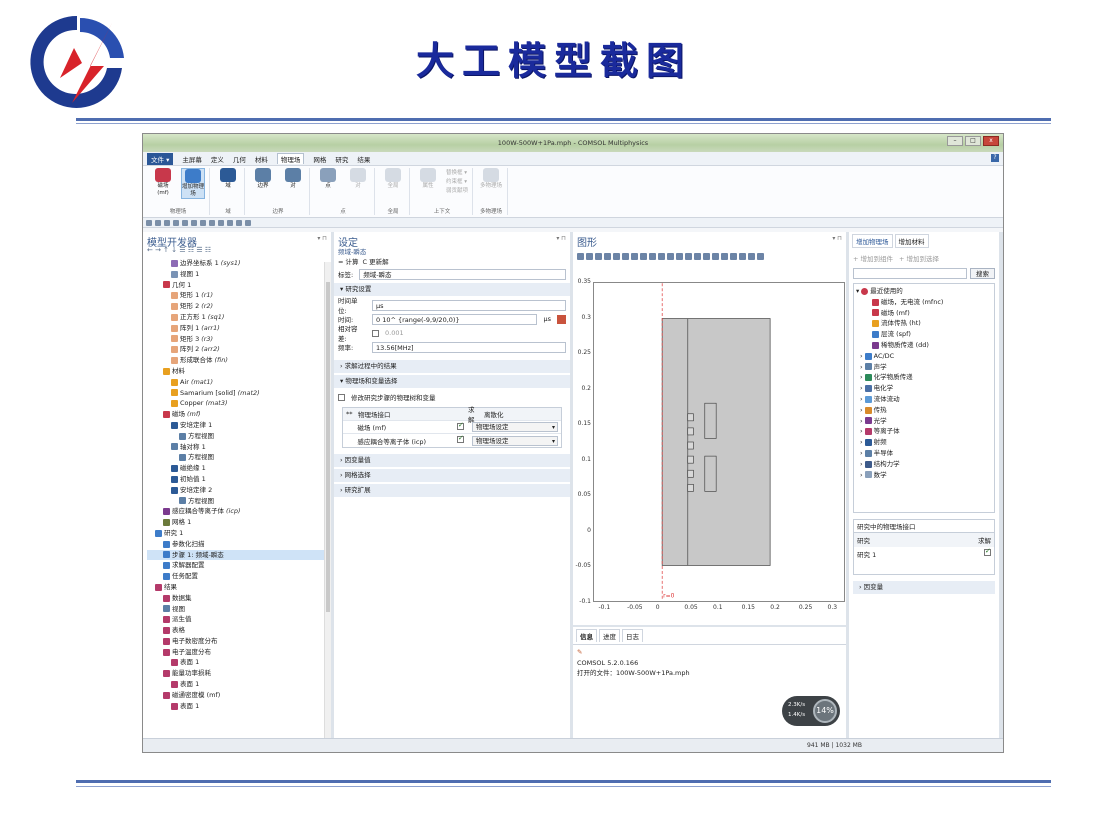 This screenshot has width=1108, height=826. I want to click on clear-messages-icon: ✎, so click(709, 652).